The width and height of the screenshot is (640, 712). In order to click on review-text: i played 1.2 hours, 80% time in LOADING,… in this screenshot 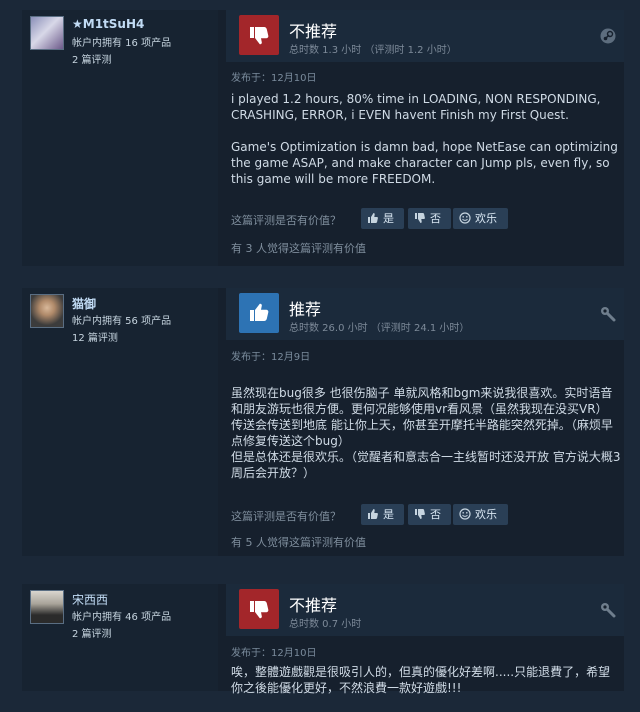, I will do `click(426, 147)`.